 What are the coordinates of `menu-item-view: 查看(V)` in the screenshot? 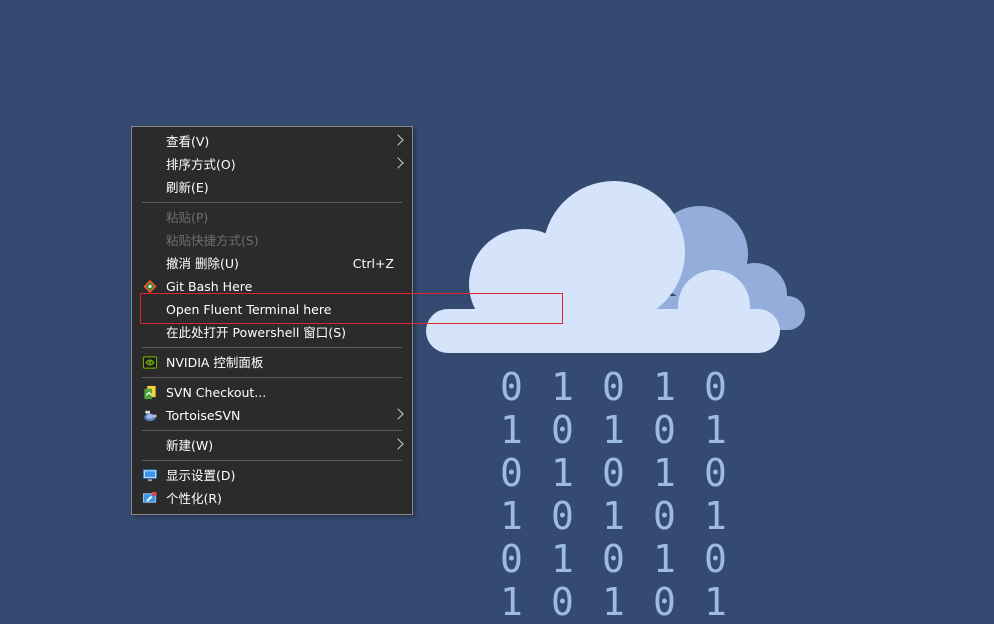 It's located at (272, 141).